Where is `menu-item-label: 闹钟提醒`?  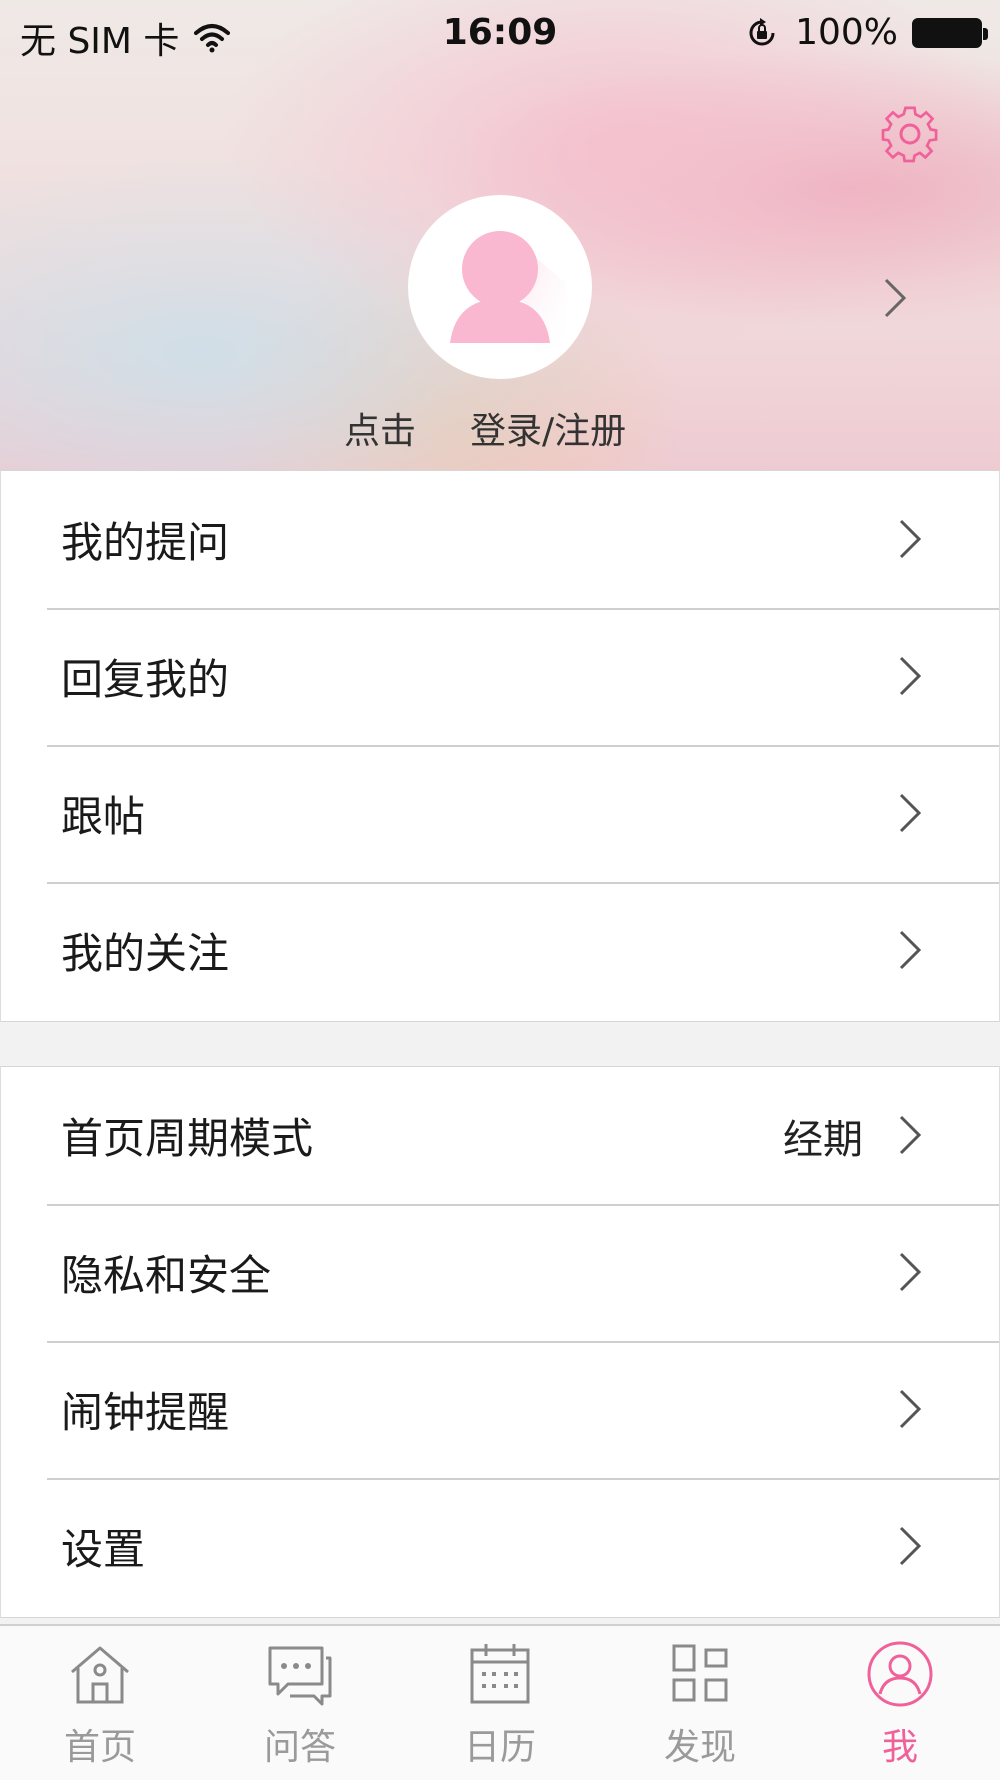
menu-item-label: 闹钟提醒 is located at coordinates (145, 1412).